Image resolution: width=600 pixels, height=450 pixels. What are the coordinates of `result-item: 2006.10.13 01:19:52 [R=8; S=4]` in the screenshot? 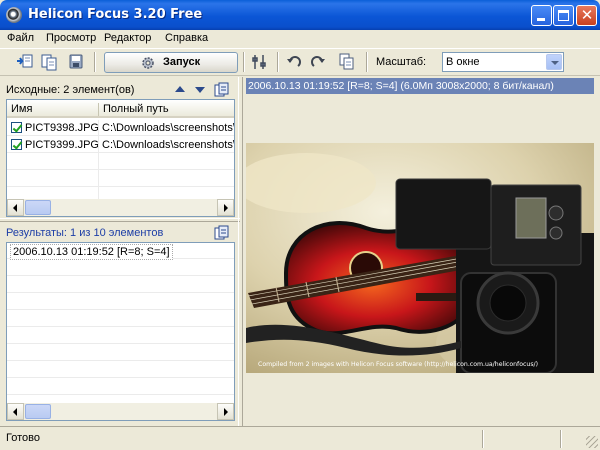 It's located at (120, 251).